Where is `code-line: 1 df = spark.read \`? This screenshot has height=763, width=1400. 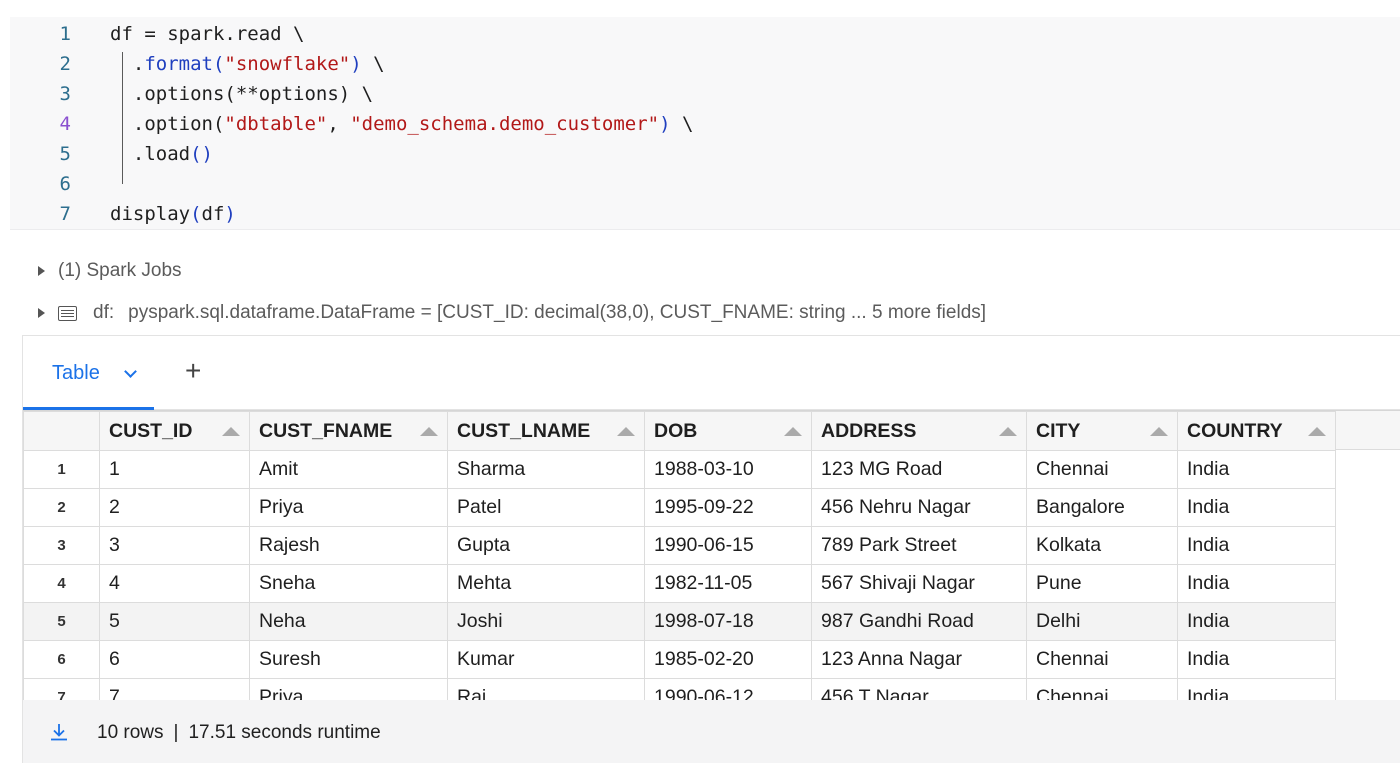 code-line: 1 df = spark.read \ is located at coordinates (705, 34).